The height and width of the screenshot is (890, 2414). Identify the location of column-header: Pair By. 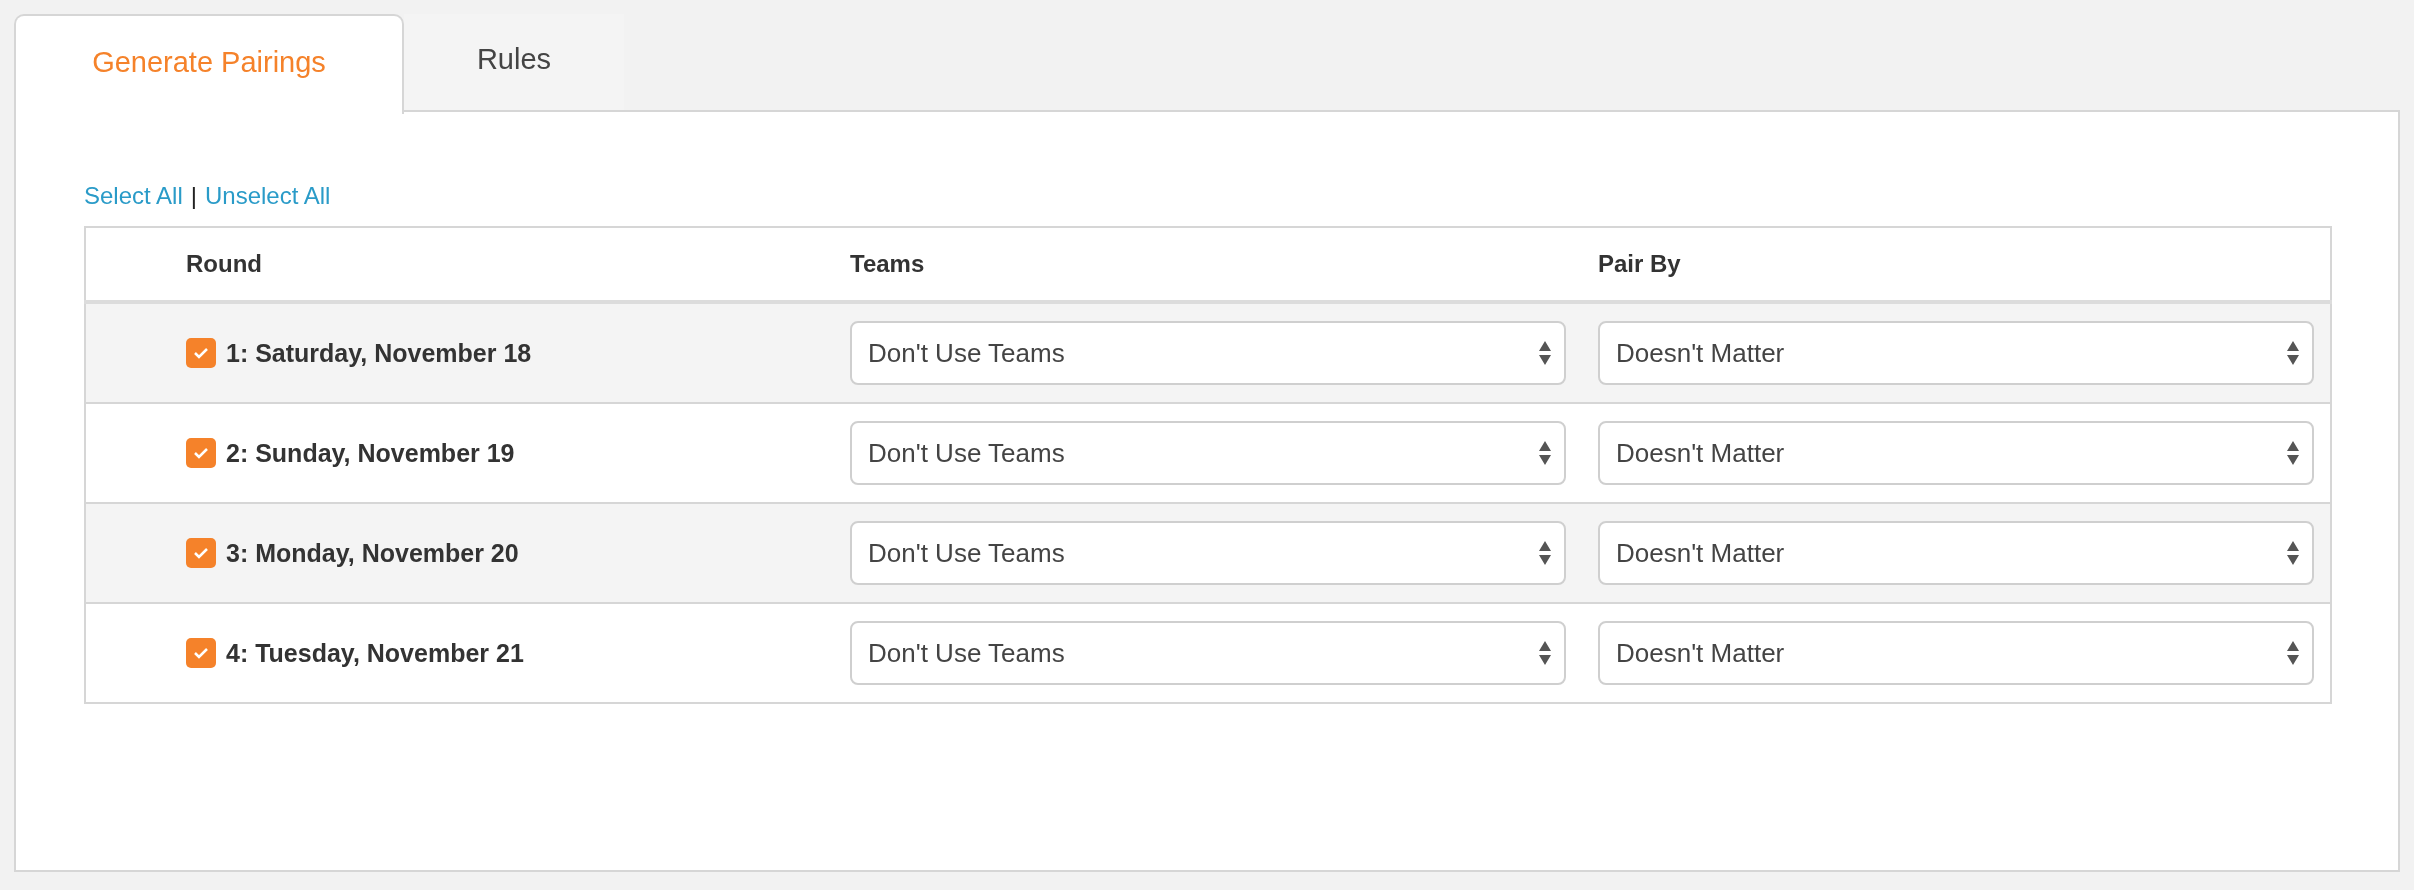
(1639, 263).